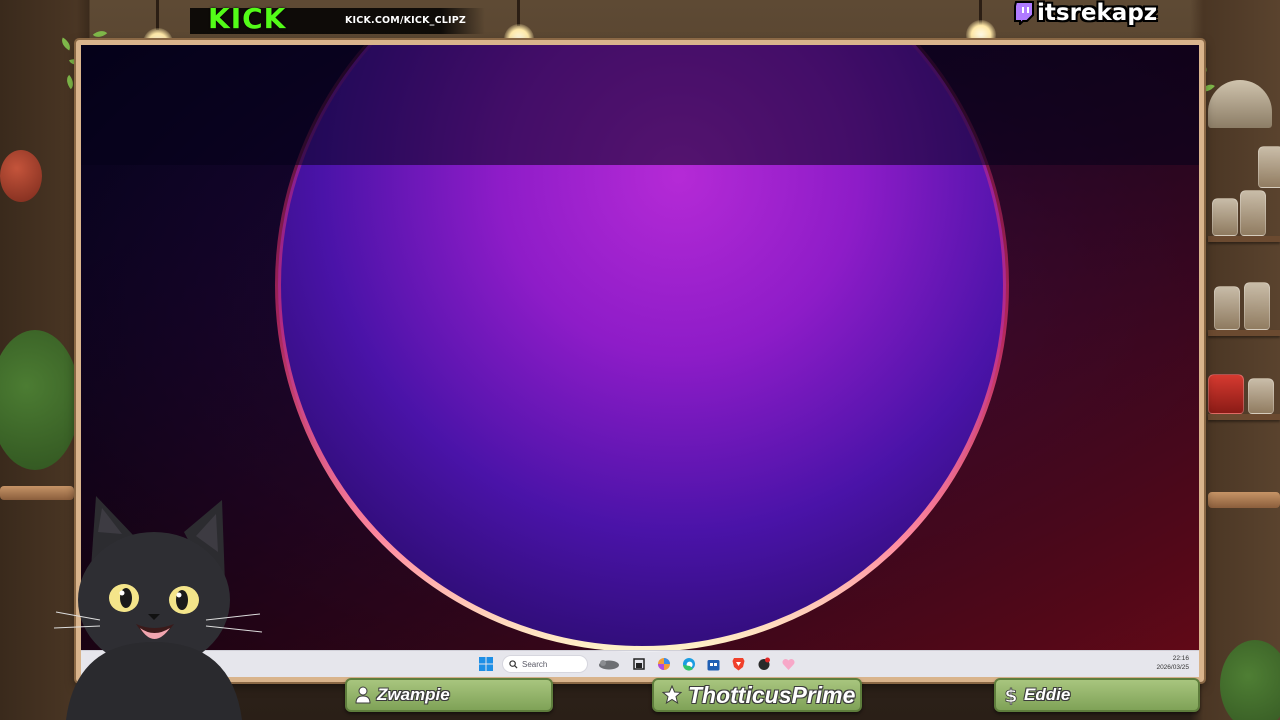  I want to click on windows-start-icon, so click(485, 664).